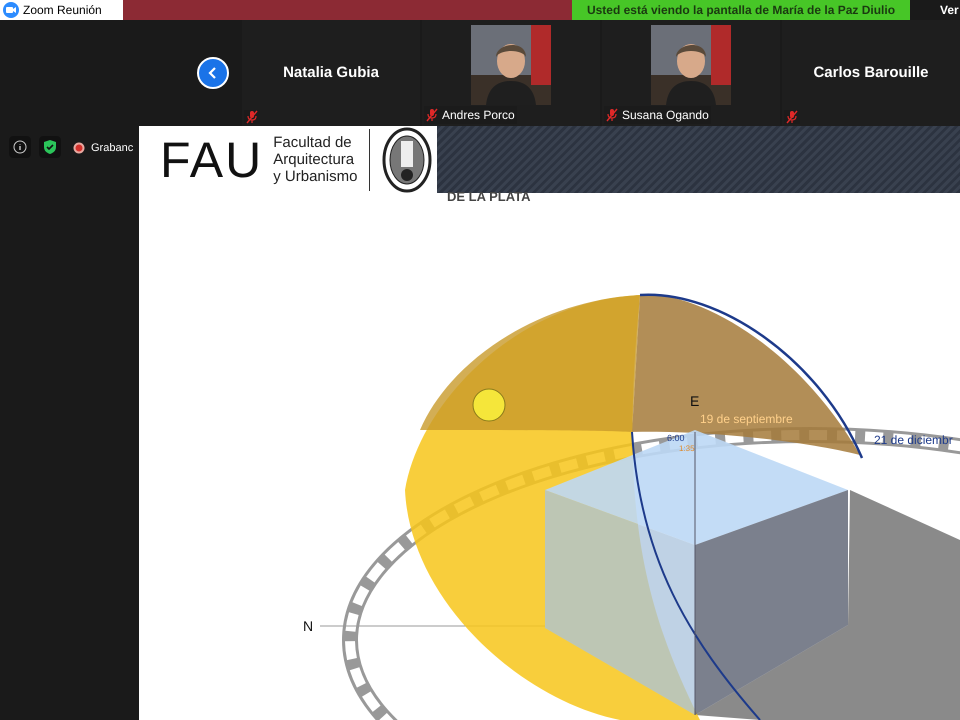 This screenshot has width=960, height=720. What do you see at coordinates (112, 148) in the screenshot?
I see `recording-status: Grabanc` at bounding box center [112, 148].